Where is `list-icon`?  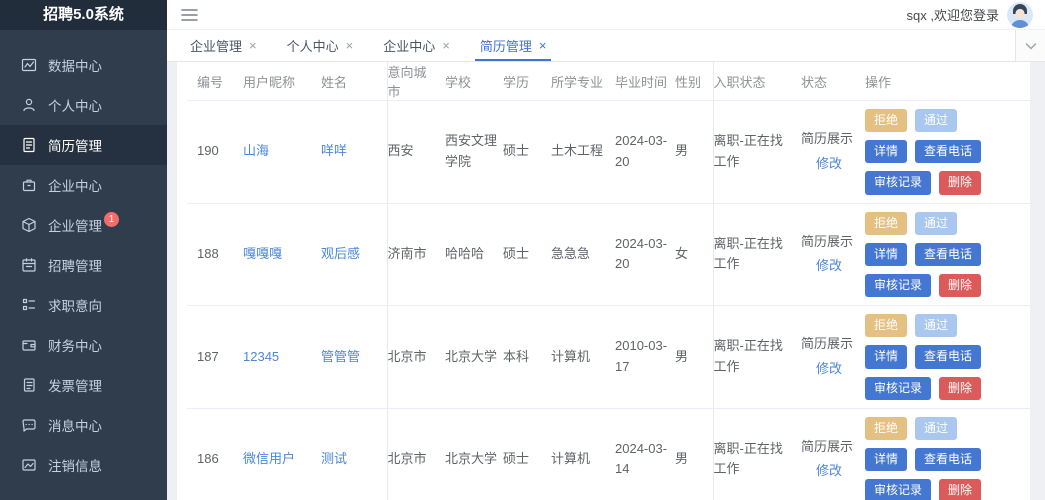
list-icon is located at coordinates (29, 305).